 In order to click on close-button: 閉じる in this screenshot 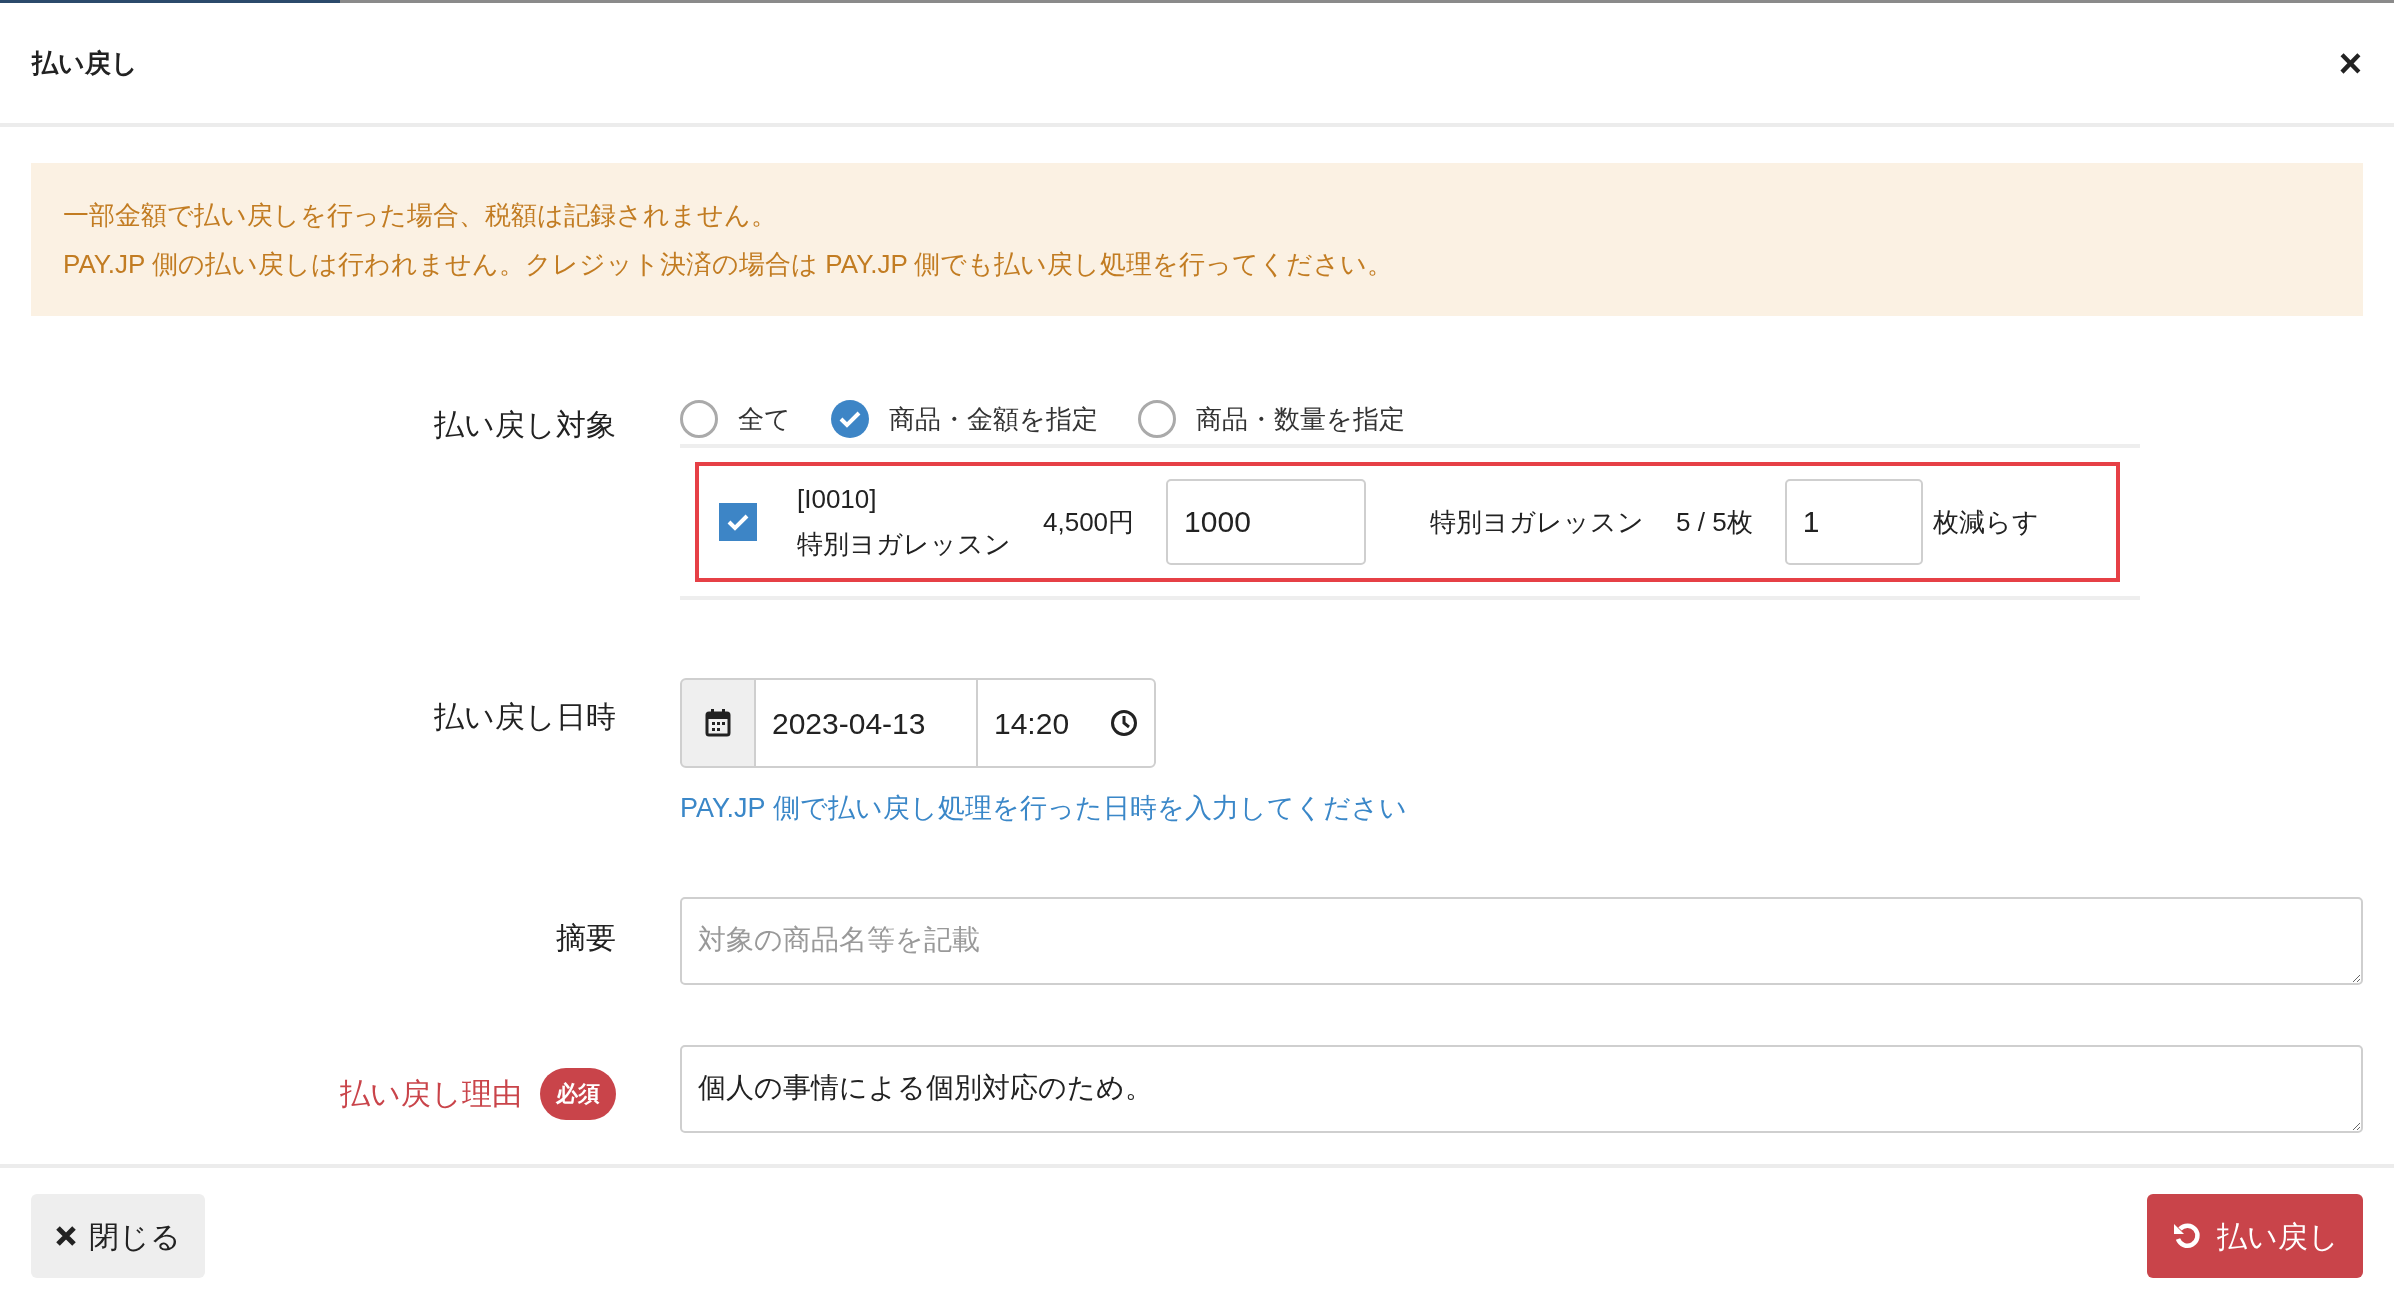, I will do `click(118, 1236)`.